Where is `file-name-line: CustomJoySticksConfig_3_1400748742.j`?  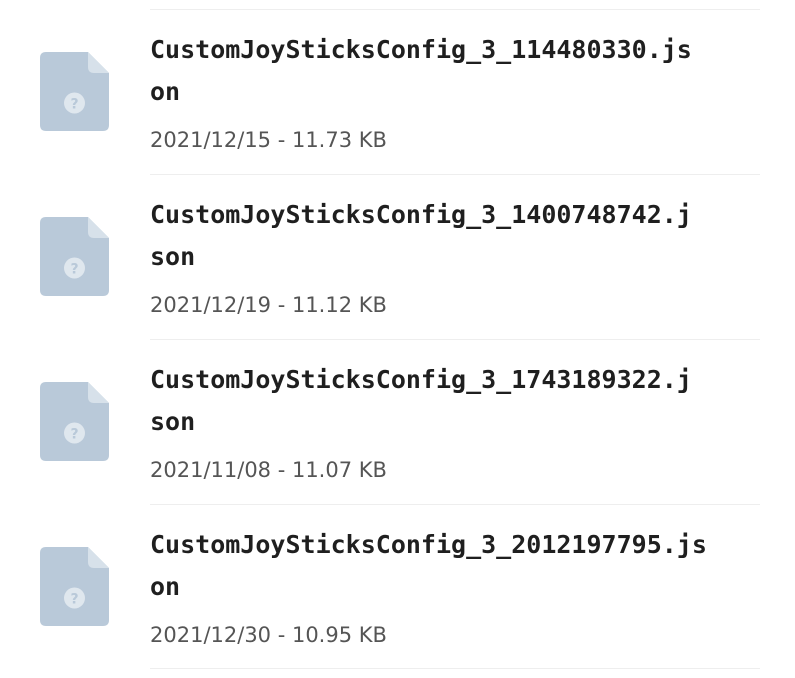
file-name-line: CustomJoySticksConfig_3_1400748742.j is located at coordinates (421, 214).